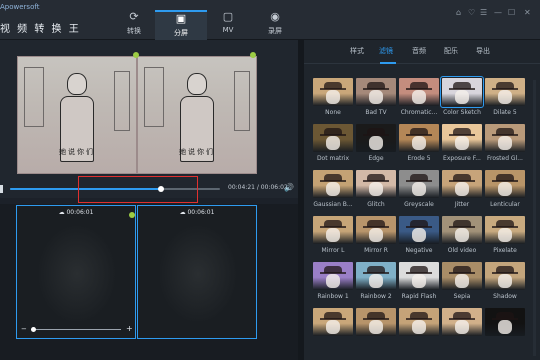 The image size is (540, 360). What do you see at coordinates (77, 152) in the screenshot?
I see `subtitle-caption: 她说你们` at bounding box center [77, 152].